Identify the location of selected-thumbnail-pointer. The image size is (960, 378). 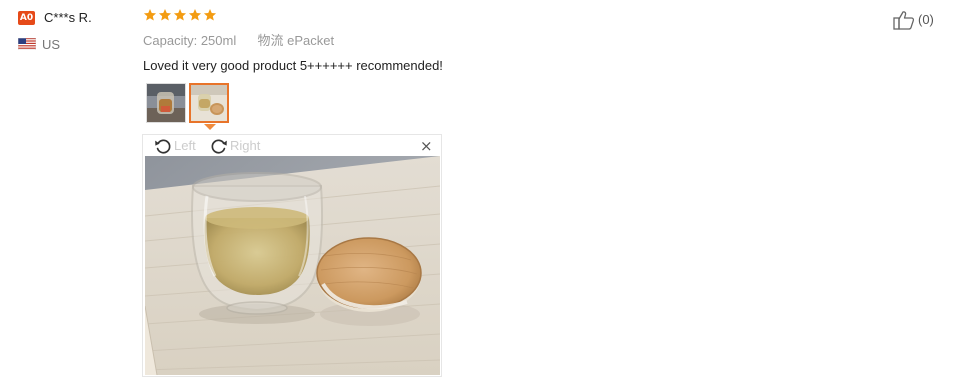
(210, 127).